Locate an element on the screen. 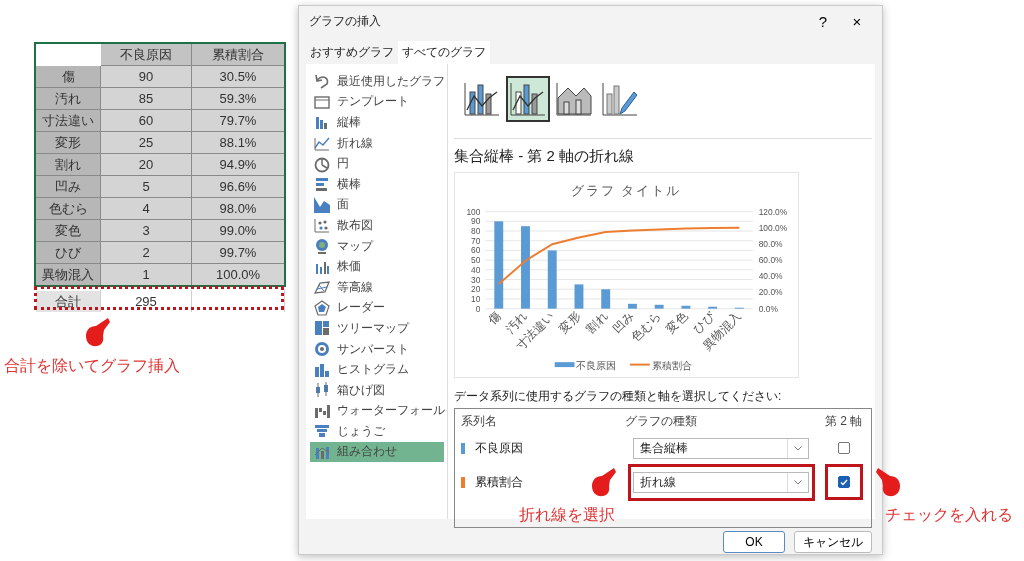 The image size is (1024, 561). close-button: × is located at coordinates (857, 21).